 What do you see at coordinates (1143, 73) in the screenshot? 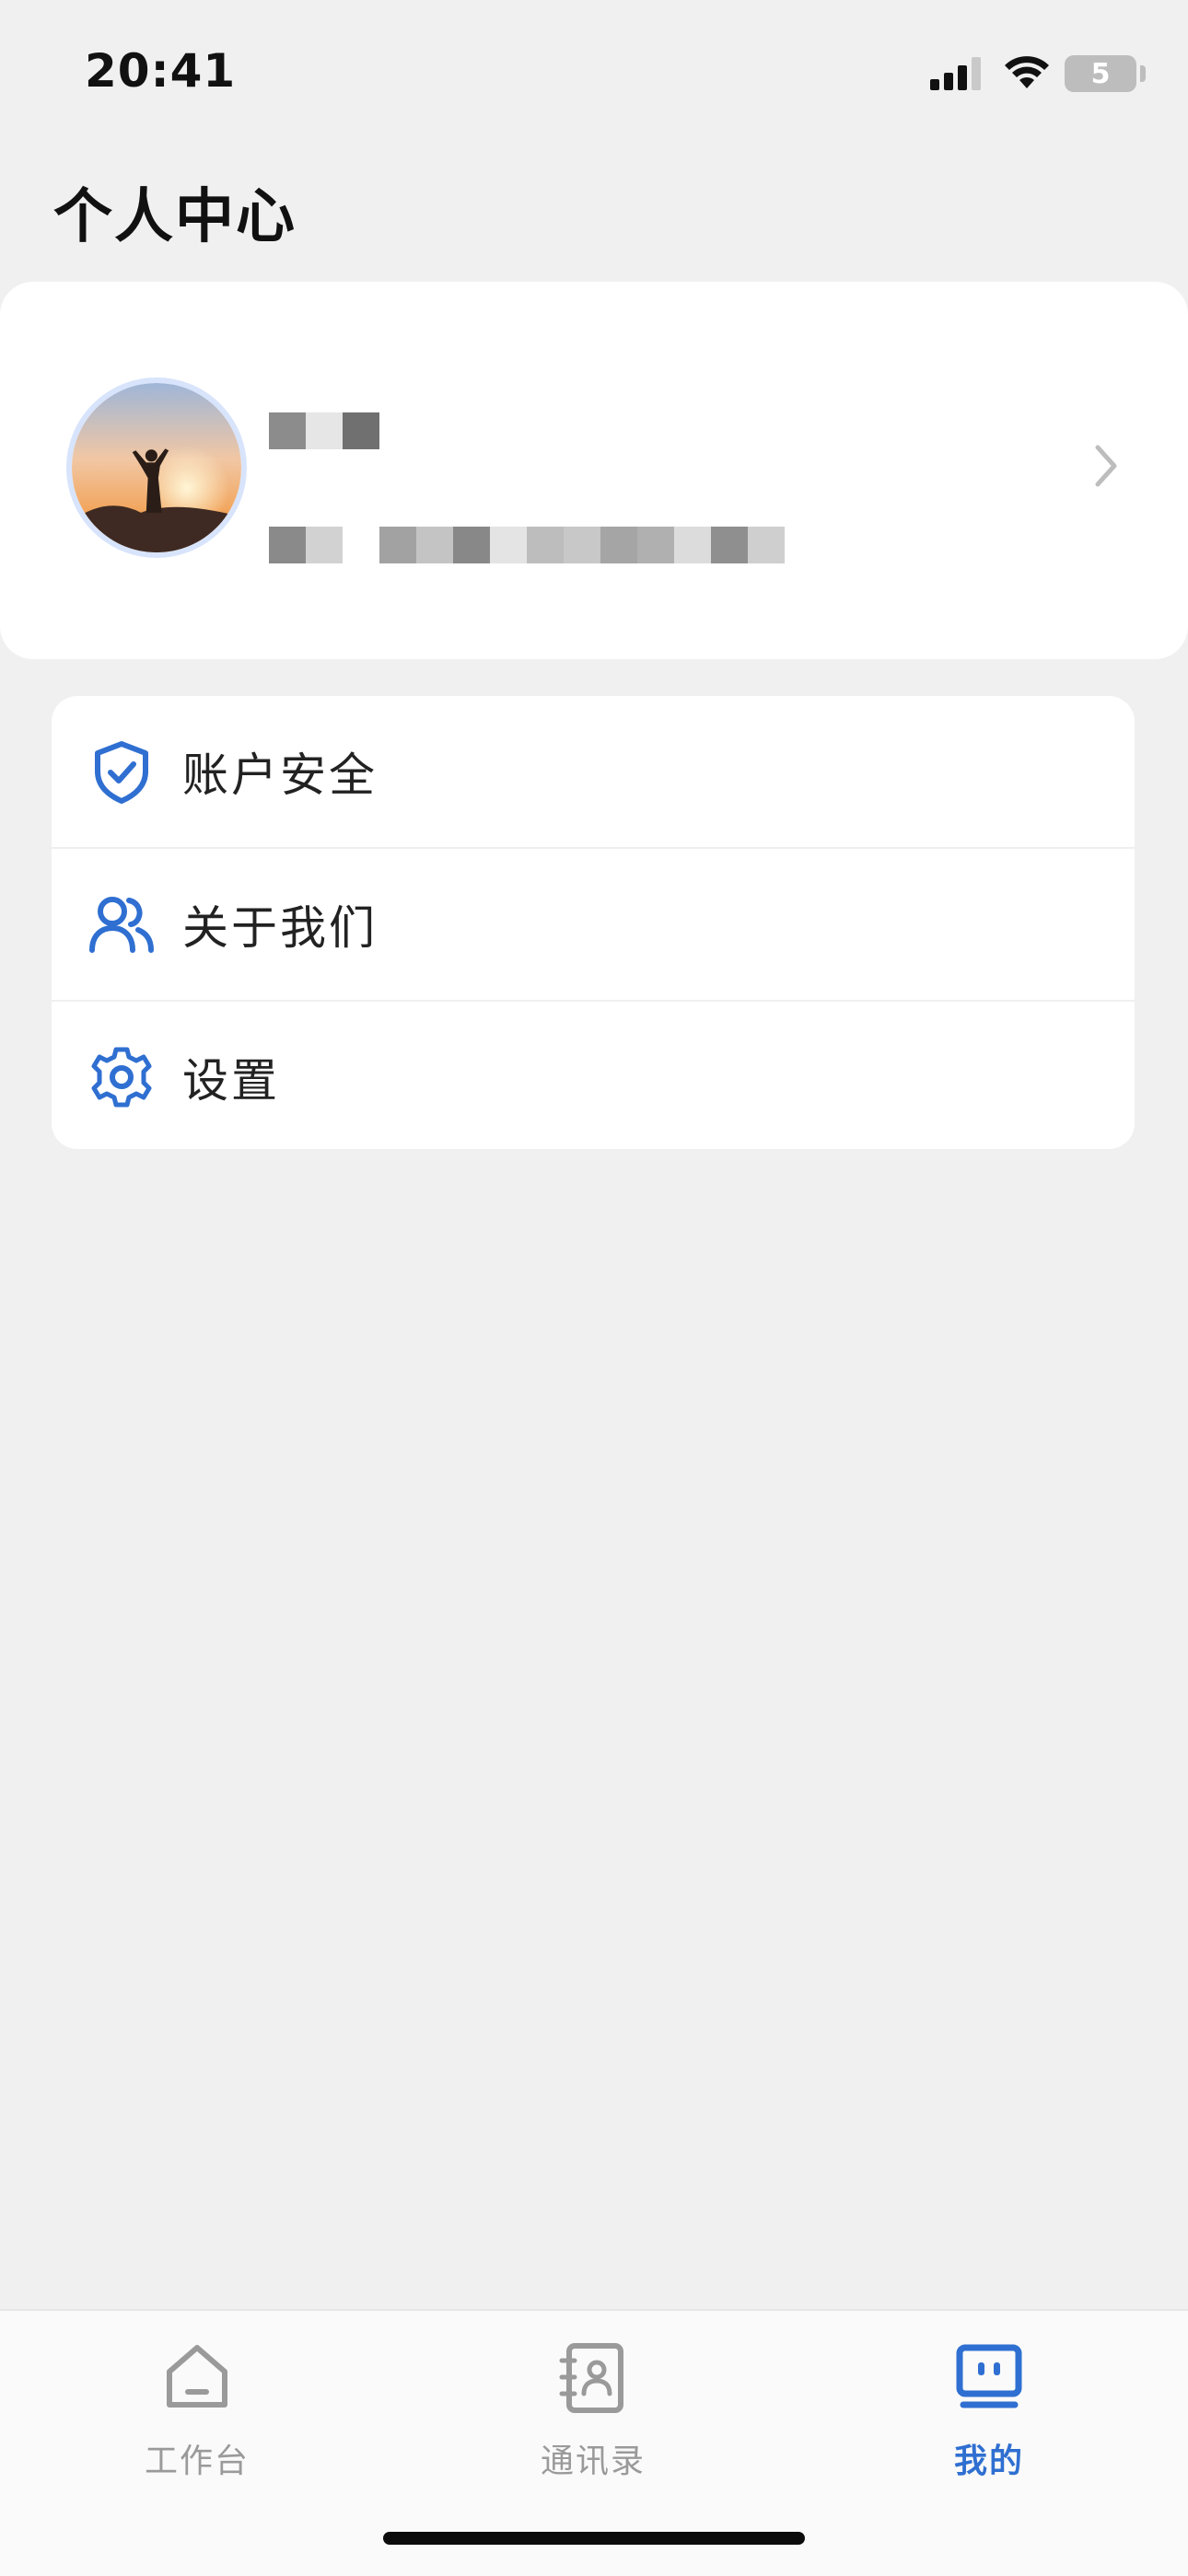
I see `battery-cap` at bounding box center [1143, 73].